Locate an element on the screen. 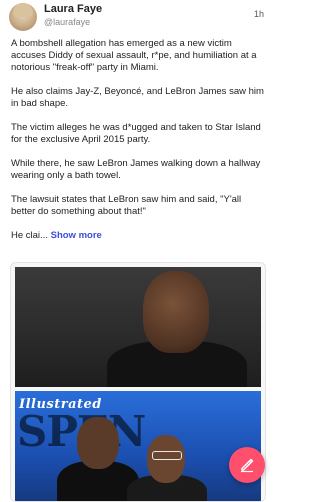 The width and height of the screenshot is (320, 502). compose-button is located at coordinates (247, 465).